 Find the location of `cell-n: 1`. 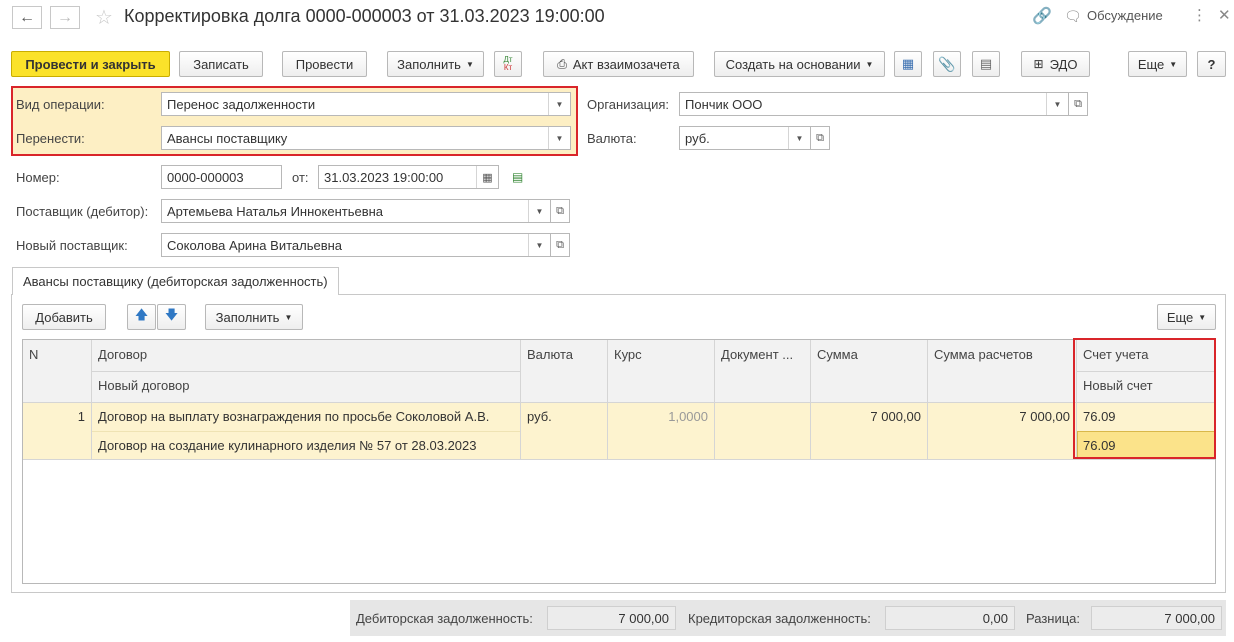

cell-n: 1 is located at coordinates (57, 416).